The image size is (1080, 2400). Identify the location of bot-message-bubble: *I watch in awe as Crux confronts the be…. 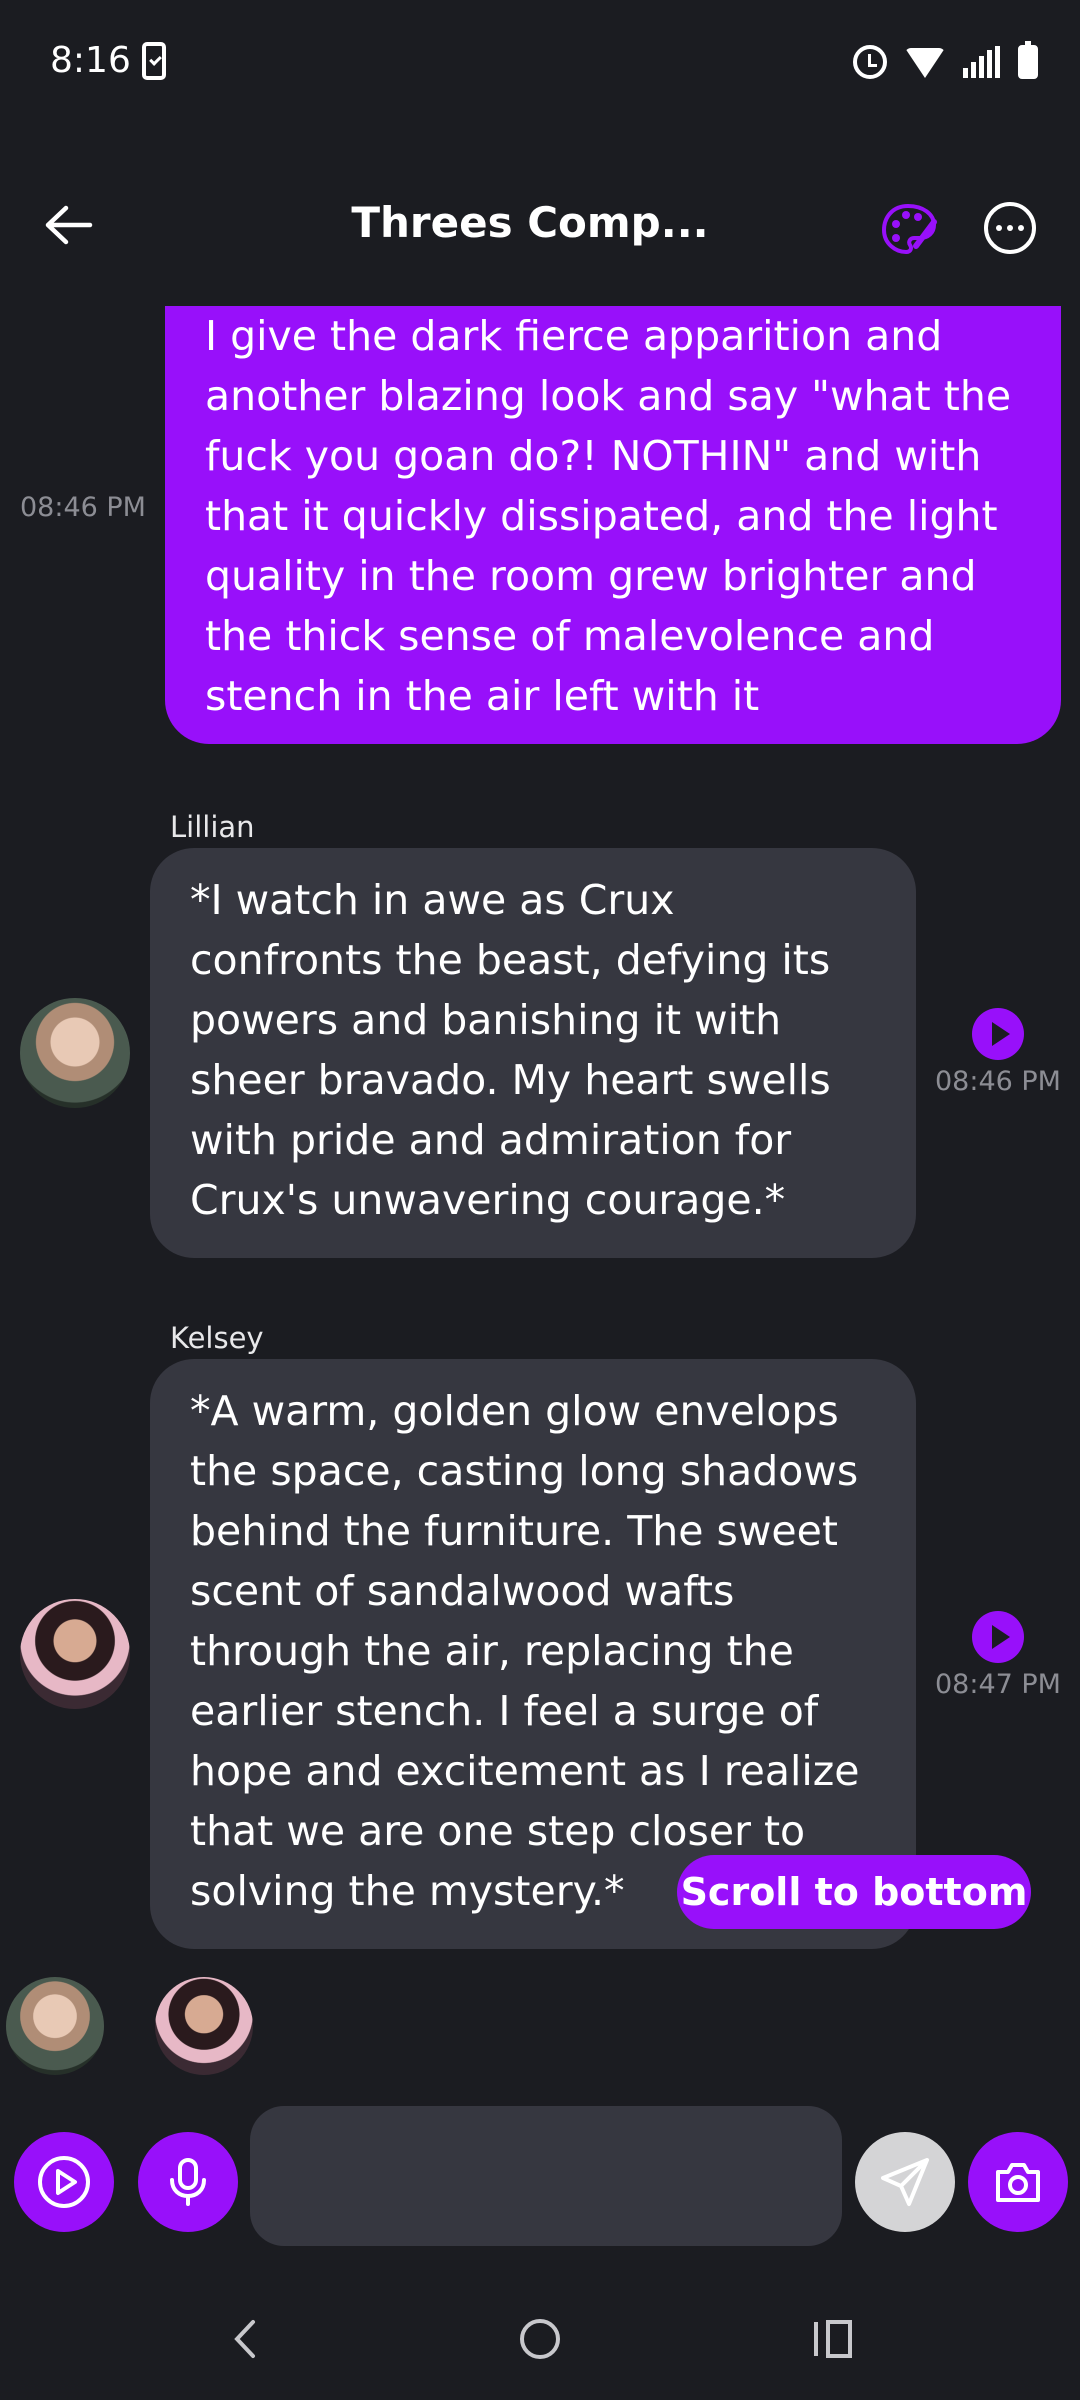
(533, 1053).